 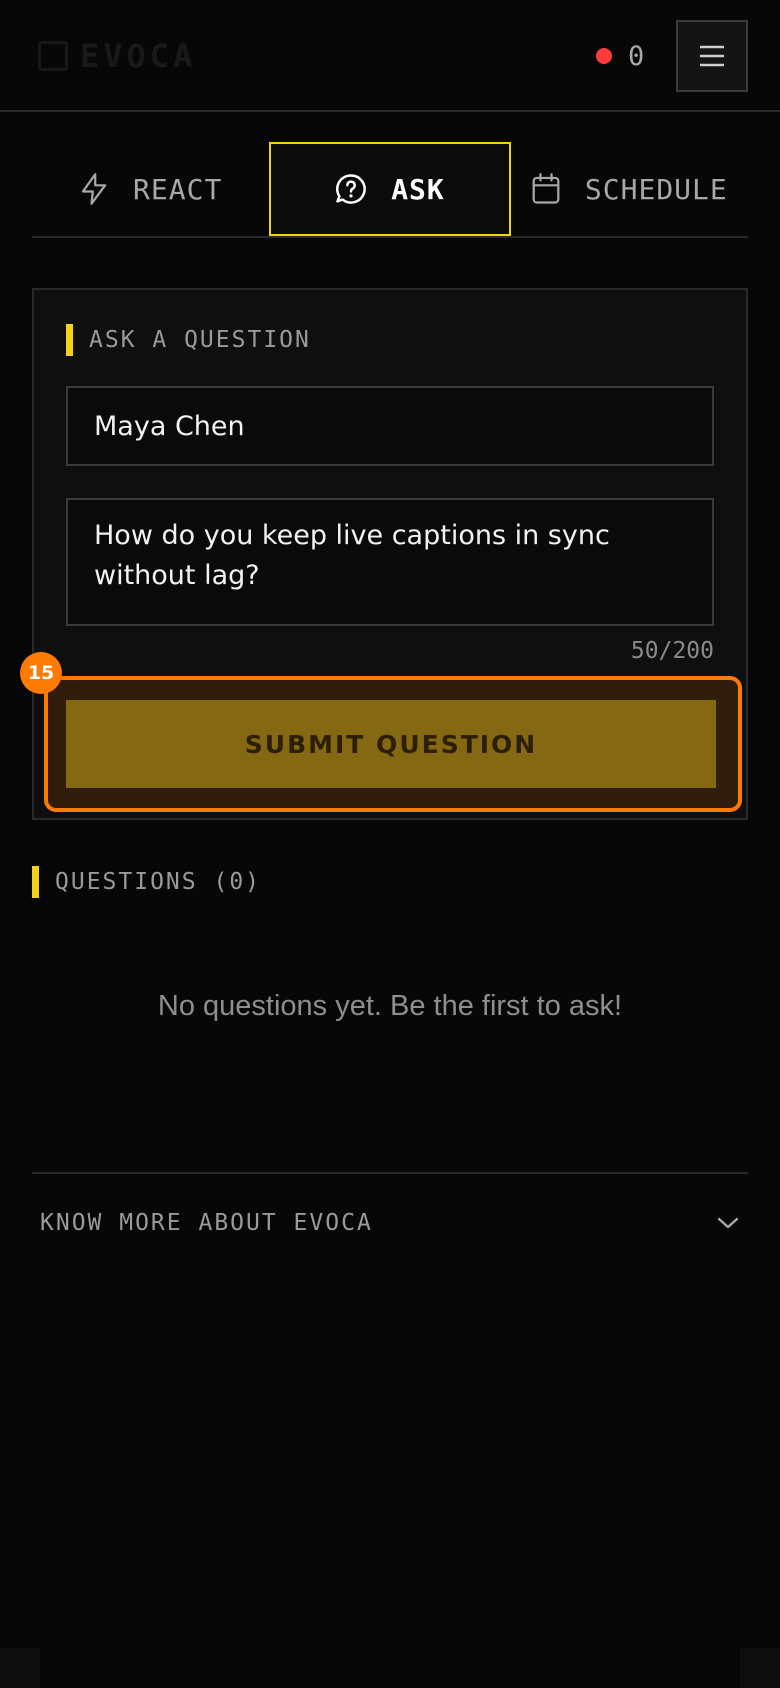 I want to click on tab-react: REACT, so click(x=150, y=189).